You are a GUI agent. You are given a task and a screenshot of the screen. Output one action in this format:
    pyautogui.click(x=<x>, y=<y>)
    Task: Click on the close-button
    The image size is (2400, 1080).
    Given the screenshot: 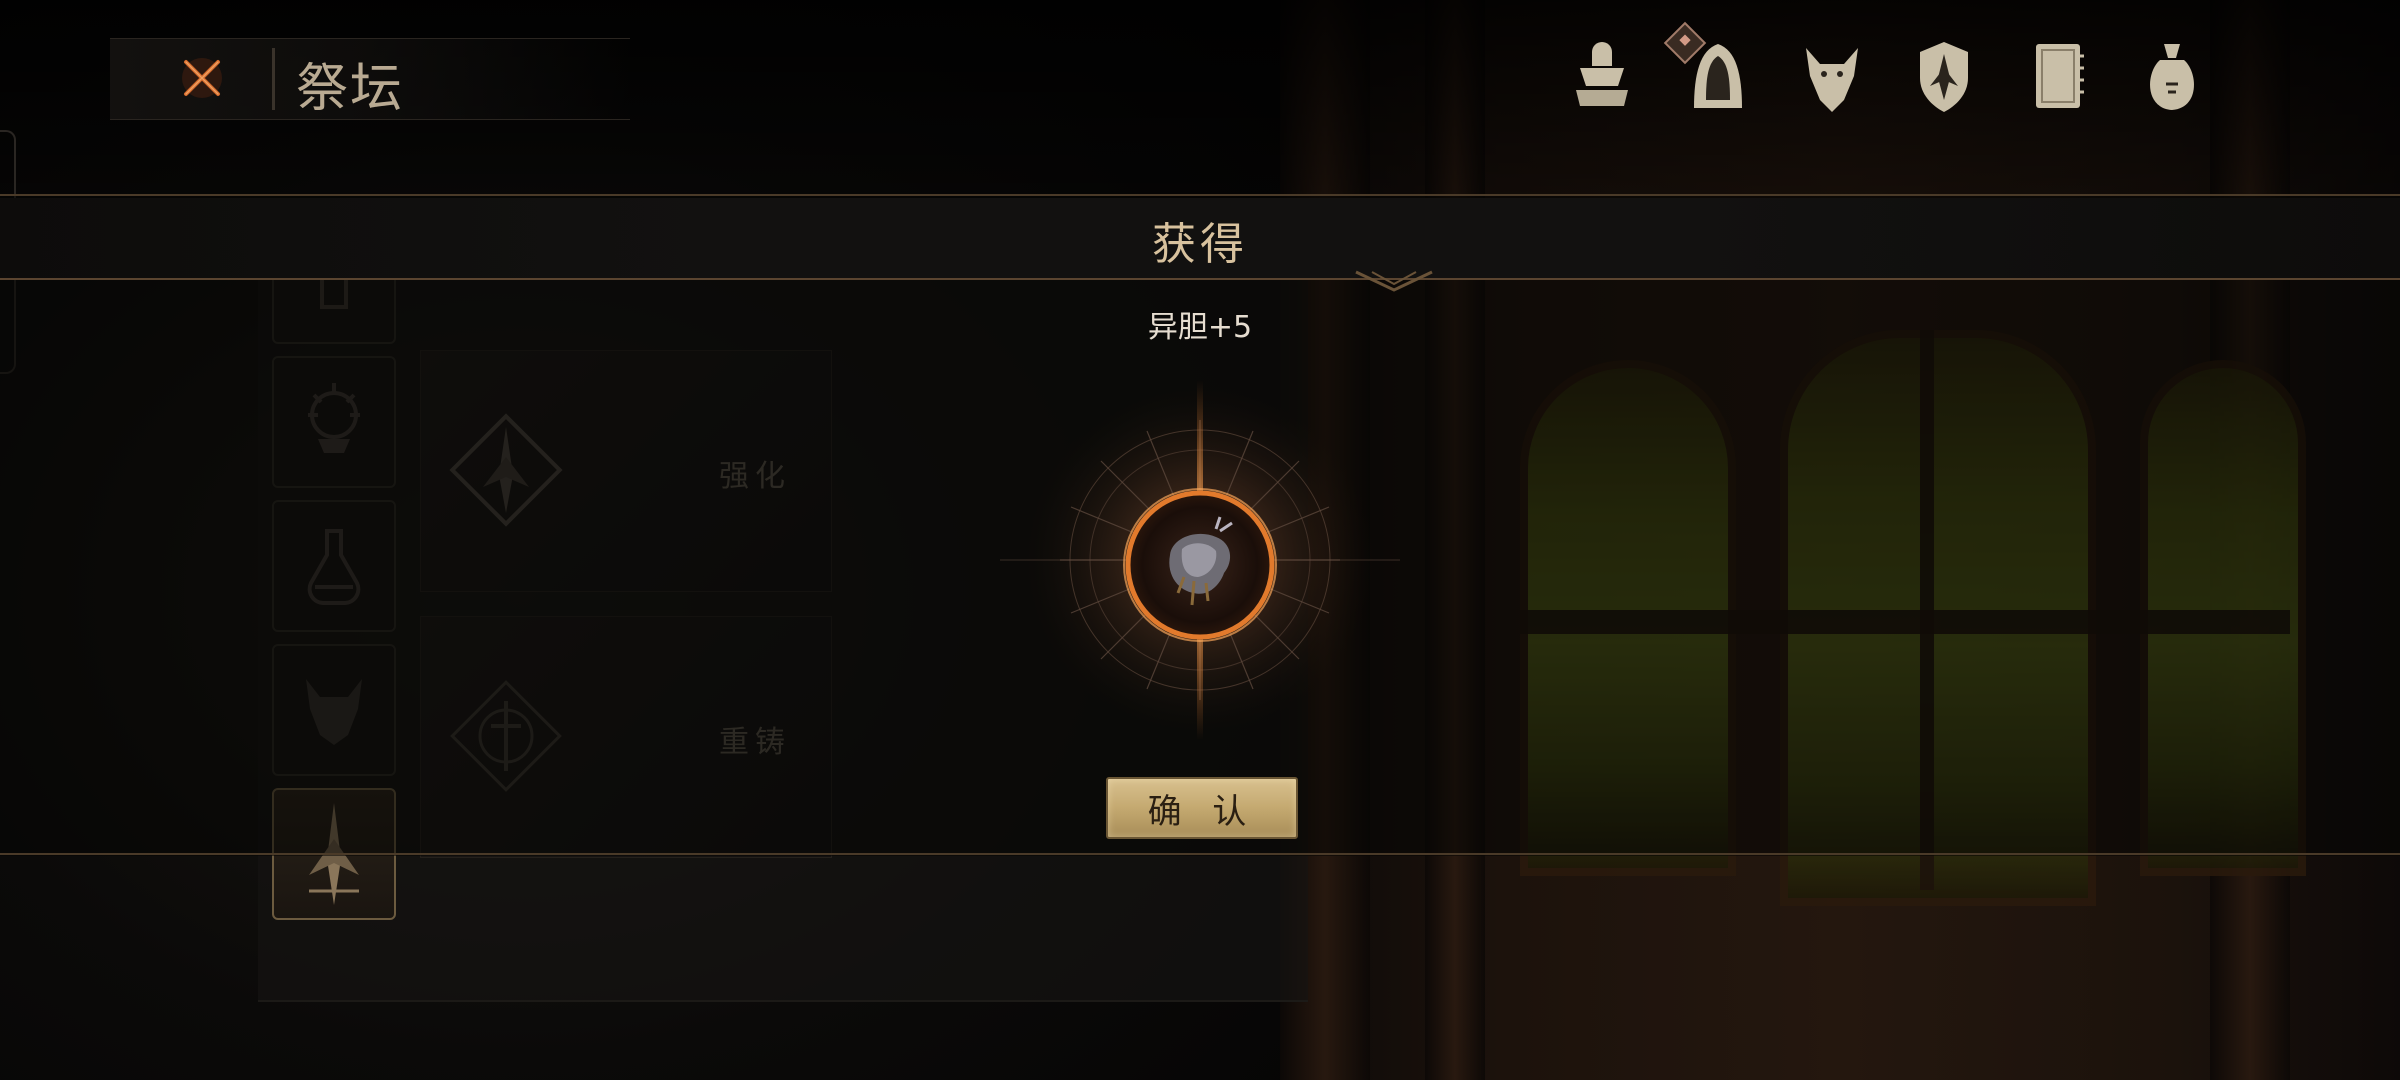 What is the action you would take?
    pyautogui.click(x=202, y=78)
    